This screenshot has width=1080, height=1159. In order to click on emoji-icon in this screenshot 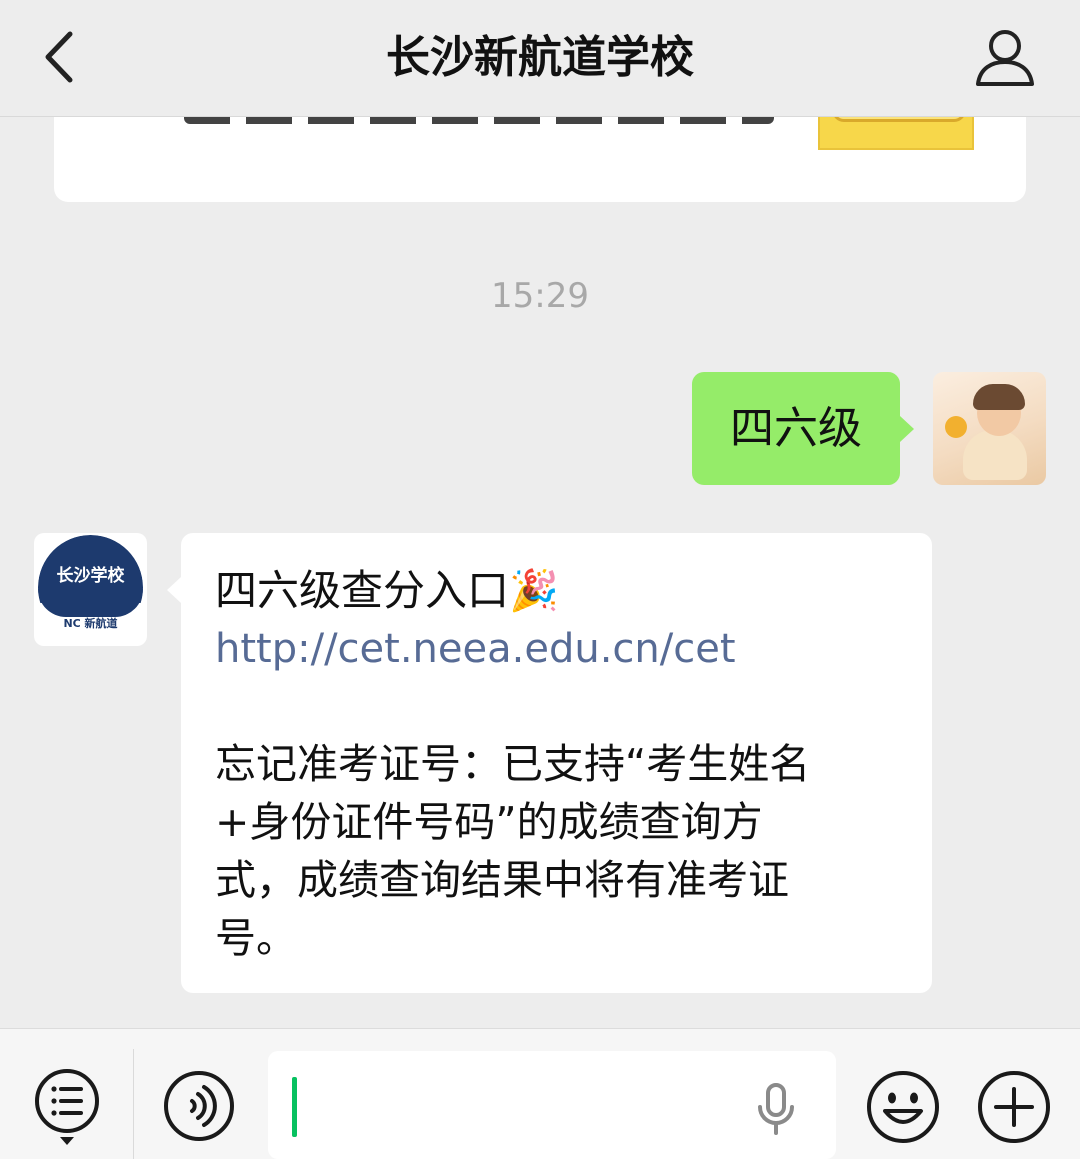, I will do `click(903, 1107)`.